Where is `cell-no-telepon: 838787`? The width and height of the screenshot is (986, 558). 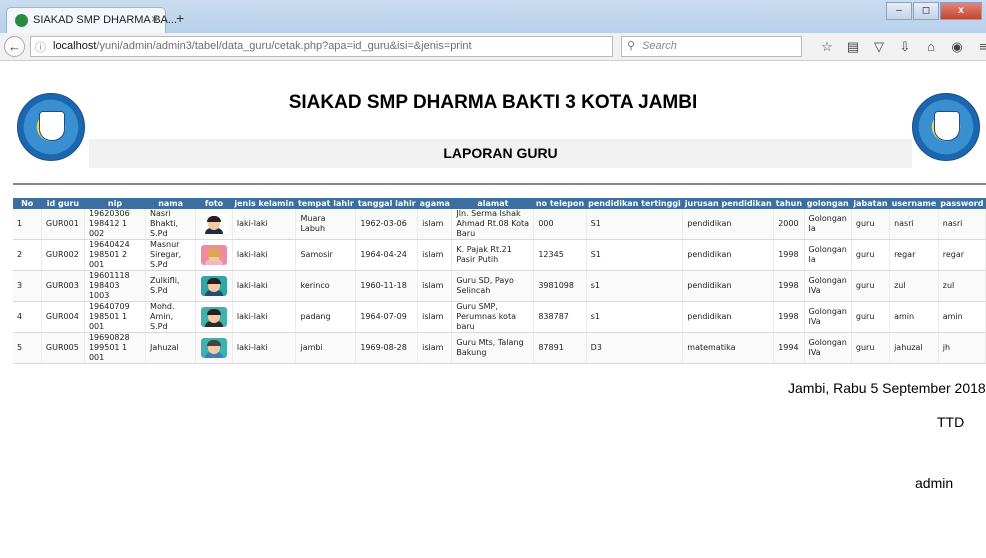 cell-no-telepon: 838787 is located at coordinates (560, 317).